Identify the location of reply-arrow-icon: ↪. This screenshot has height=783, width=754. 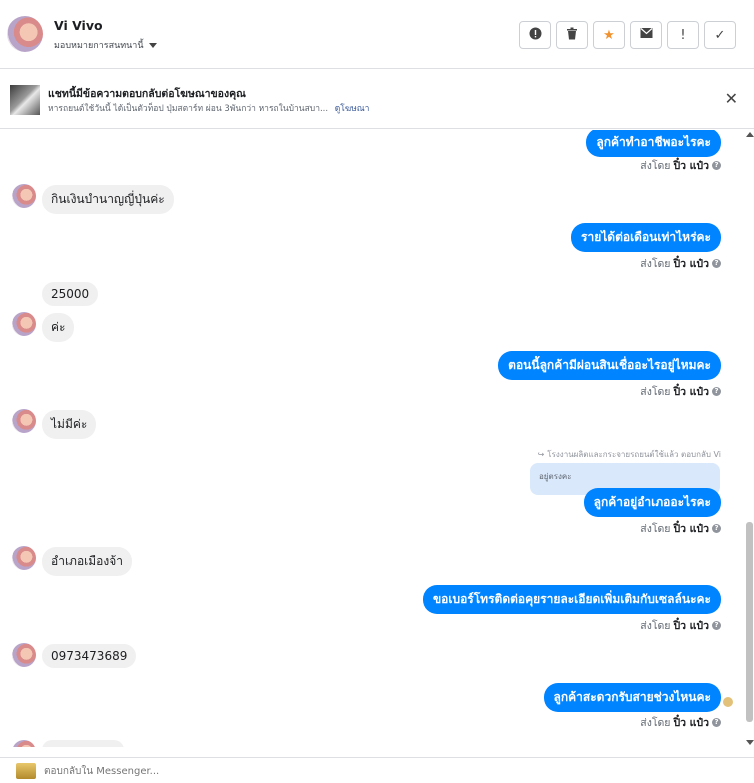
(541, 454).